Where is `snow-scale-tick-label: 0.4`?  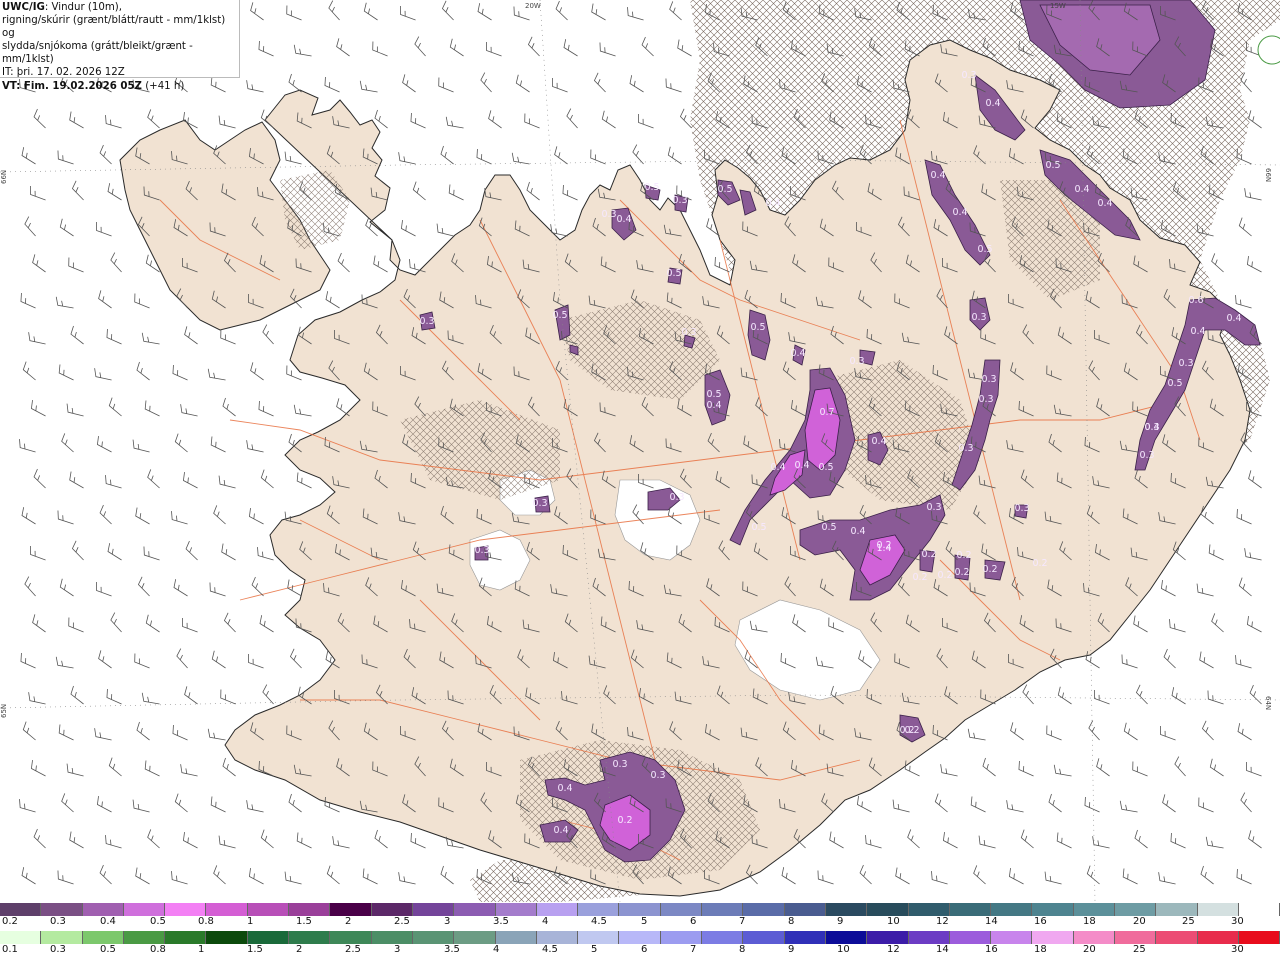 snow-scale-tick-label: 0.4 is located at coordinates (108, 921).